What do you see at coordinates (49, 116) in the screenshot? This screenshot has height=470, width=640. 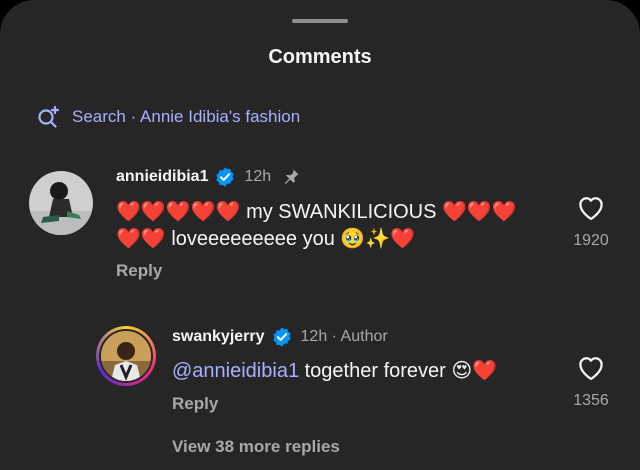 I see `search-sparkle-icon` at bounding box center [49, 116].